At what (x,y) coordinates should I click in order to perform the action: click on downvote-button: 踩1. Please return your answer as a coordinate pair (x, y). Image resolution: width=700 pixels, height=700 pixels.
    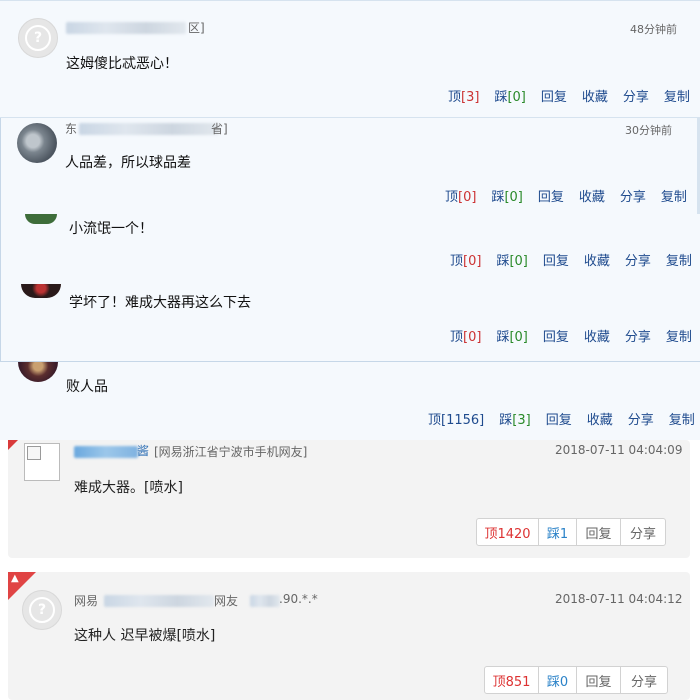
    Looking at the image, I should click on (558, 532).